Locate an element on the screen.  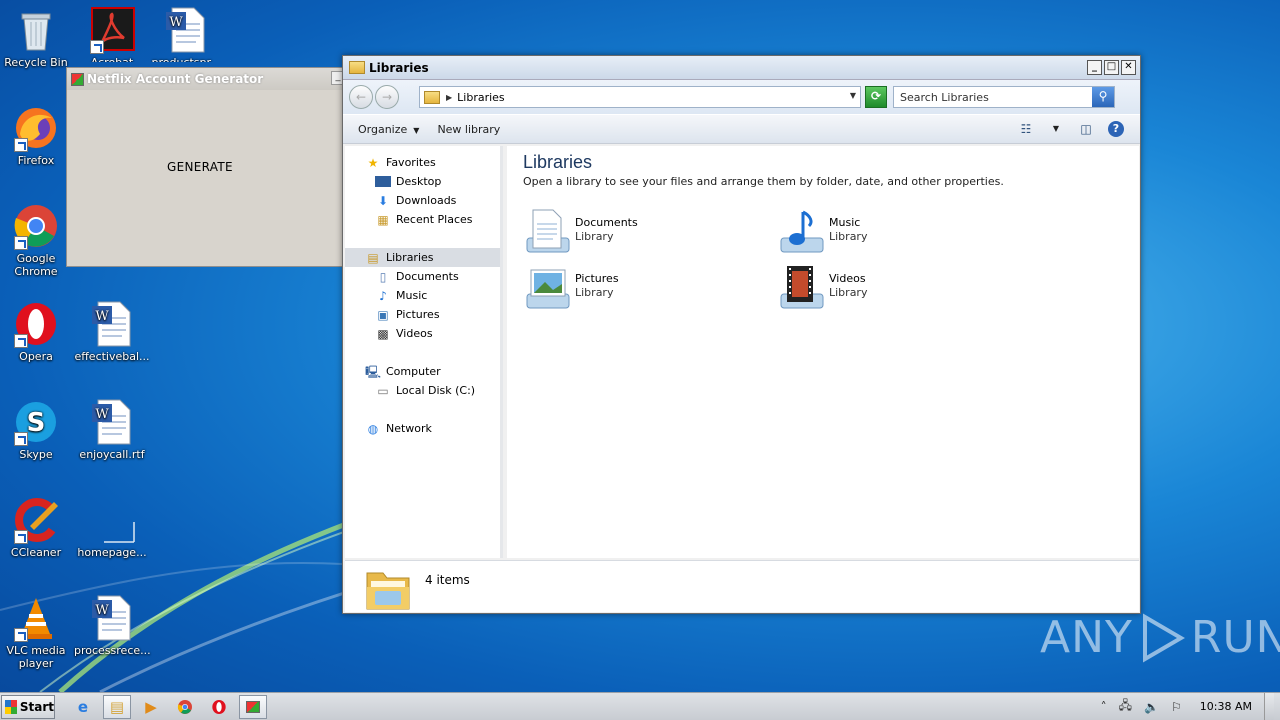
tray-expand-icon: ˄ is located at coordinates (1104, 707).